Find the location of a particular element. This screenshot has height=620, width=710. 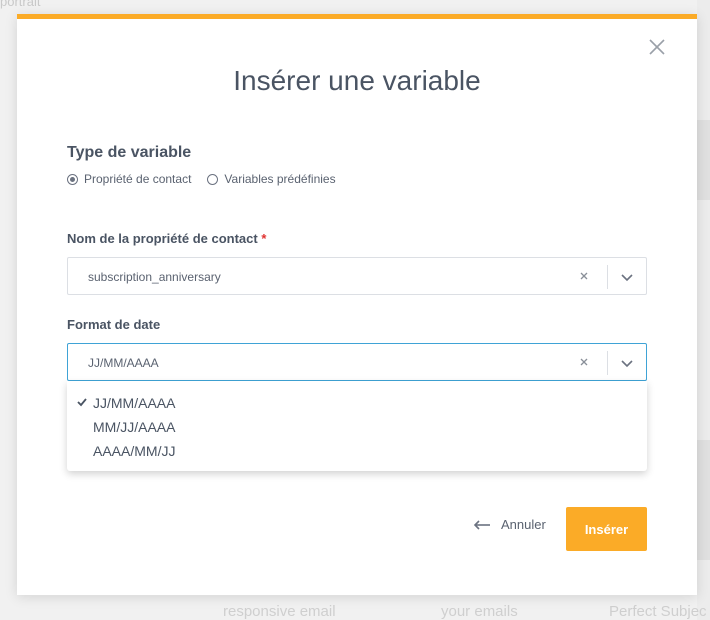

background-top-text: portrait is located at coordinates (20, 4).